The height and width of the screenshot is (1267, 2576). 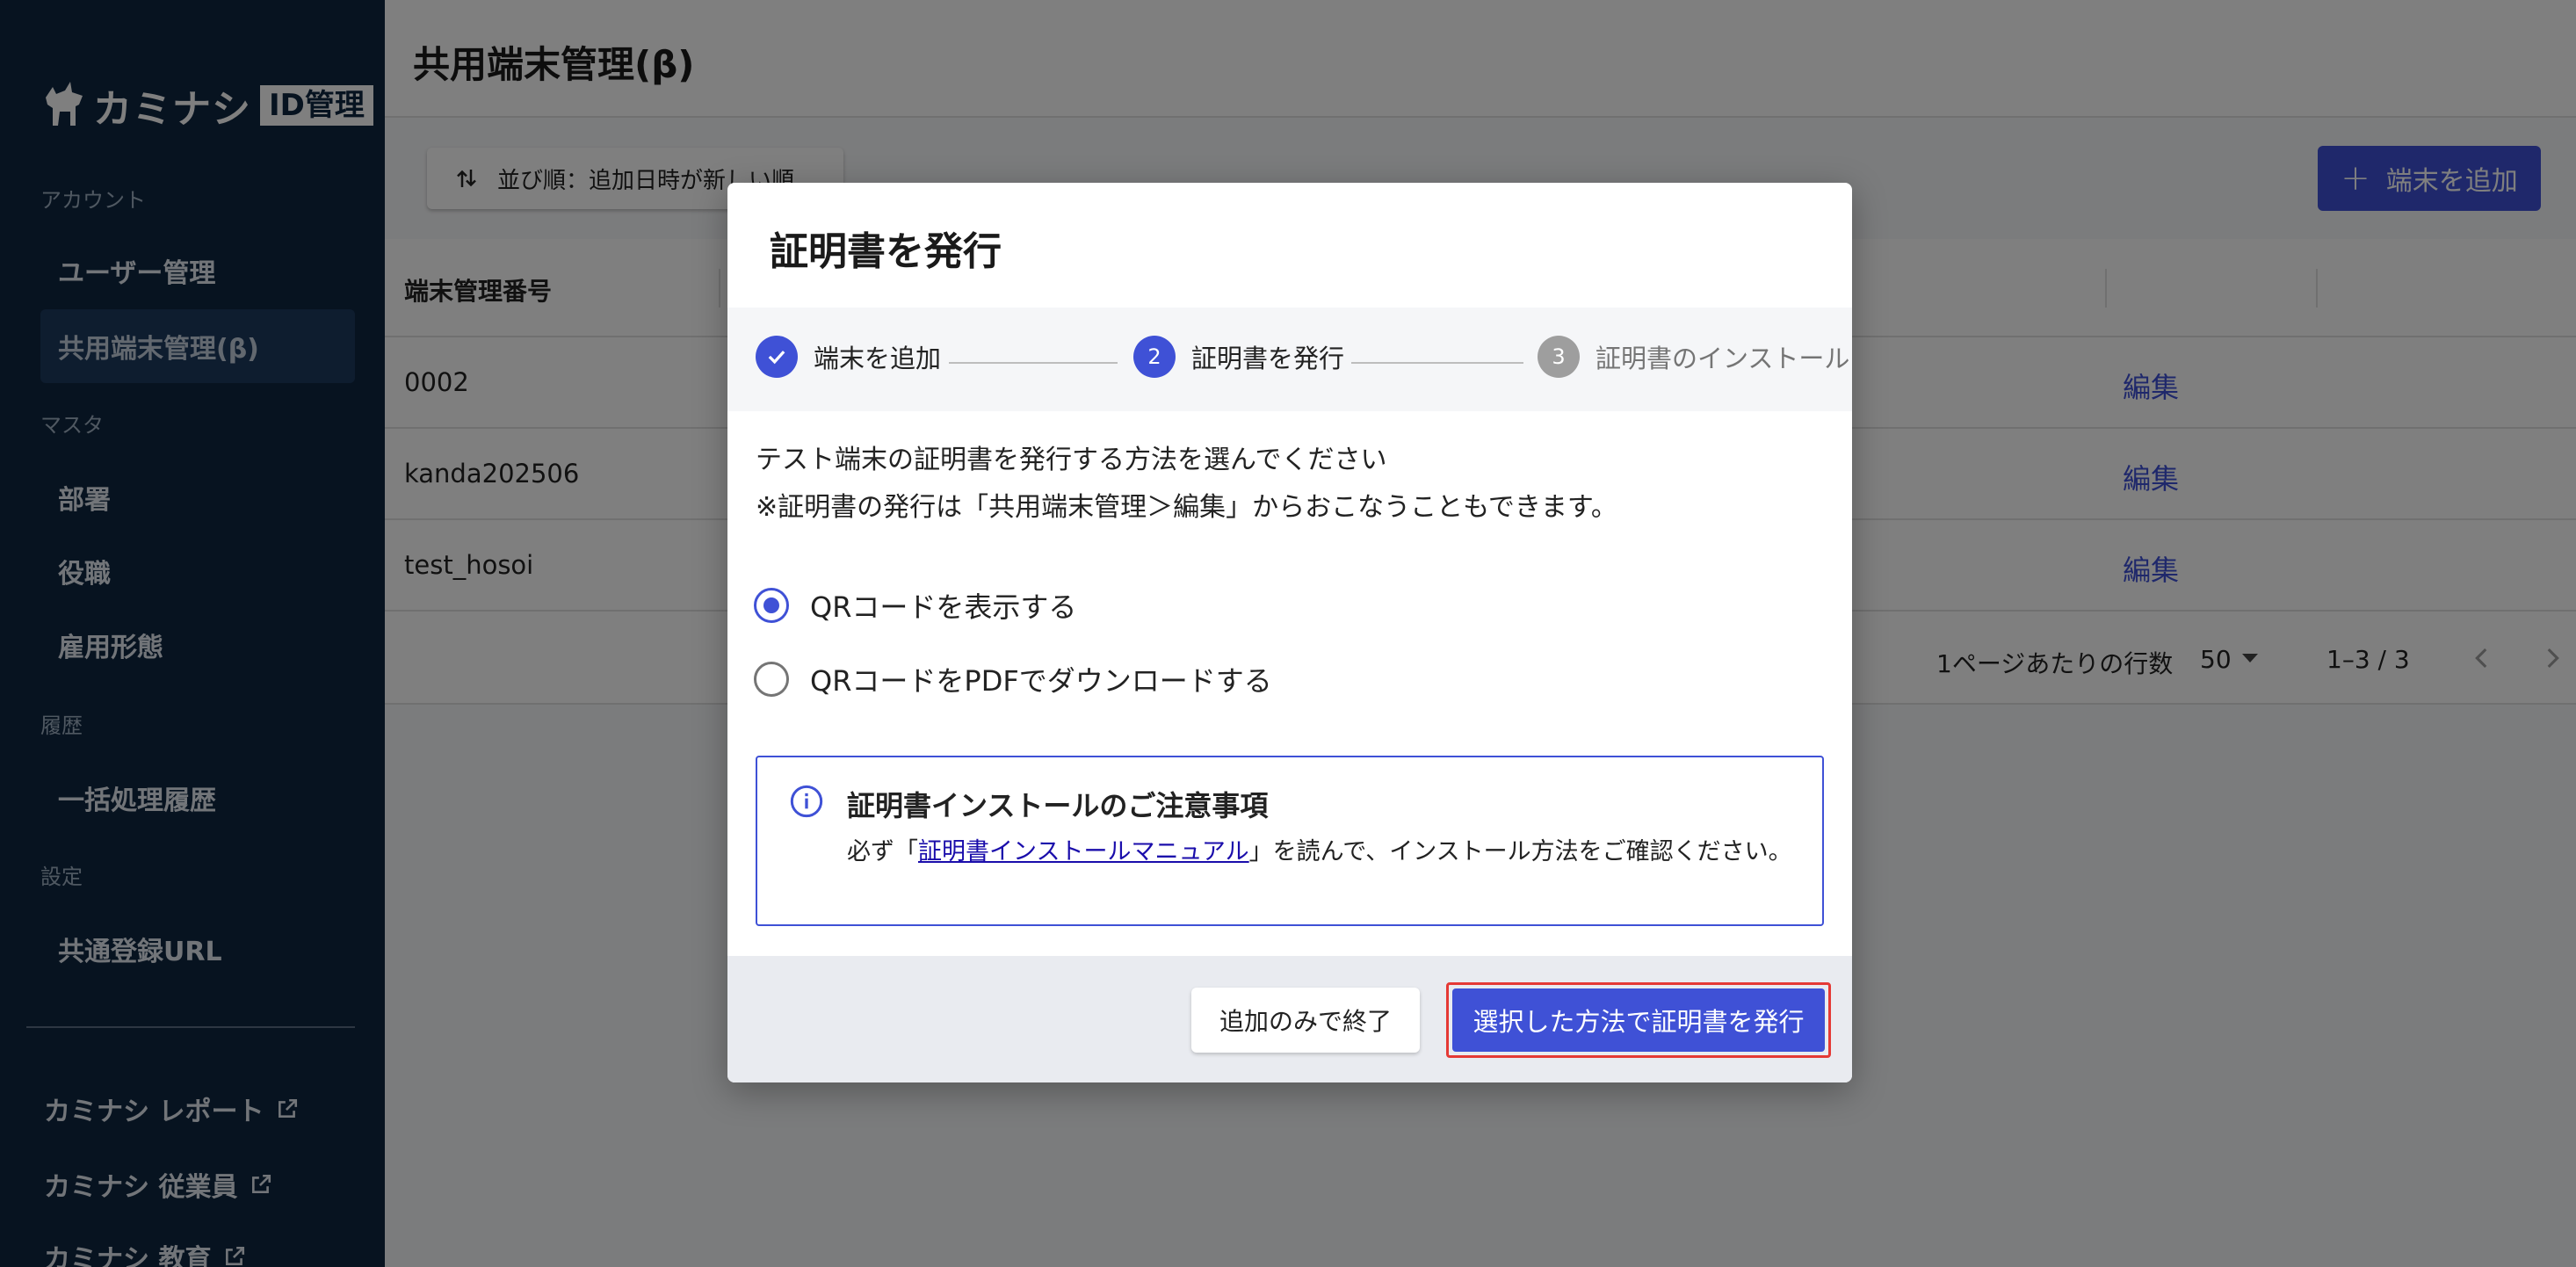 What do you see at coordinates (1723, 358) in the screenshot?
I see `step-label: 証明書のインストール` at bounding box center [1723, 358].